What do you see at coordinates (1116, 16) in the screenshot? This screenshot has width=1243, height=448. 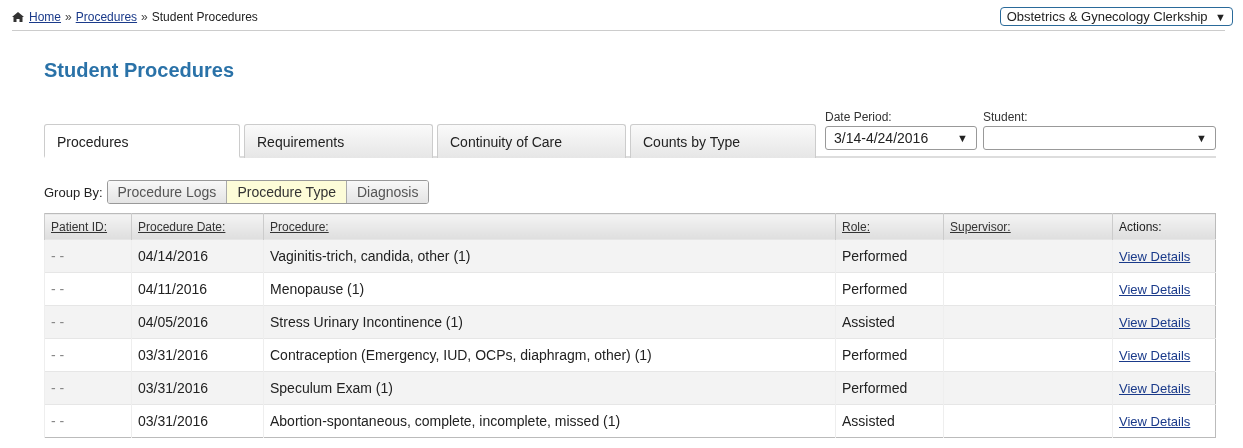 I see `clerkship-select: Obstetrics & Gynecology Clerkship ▼` at bounding box center [1116, 16].